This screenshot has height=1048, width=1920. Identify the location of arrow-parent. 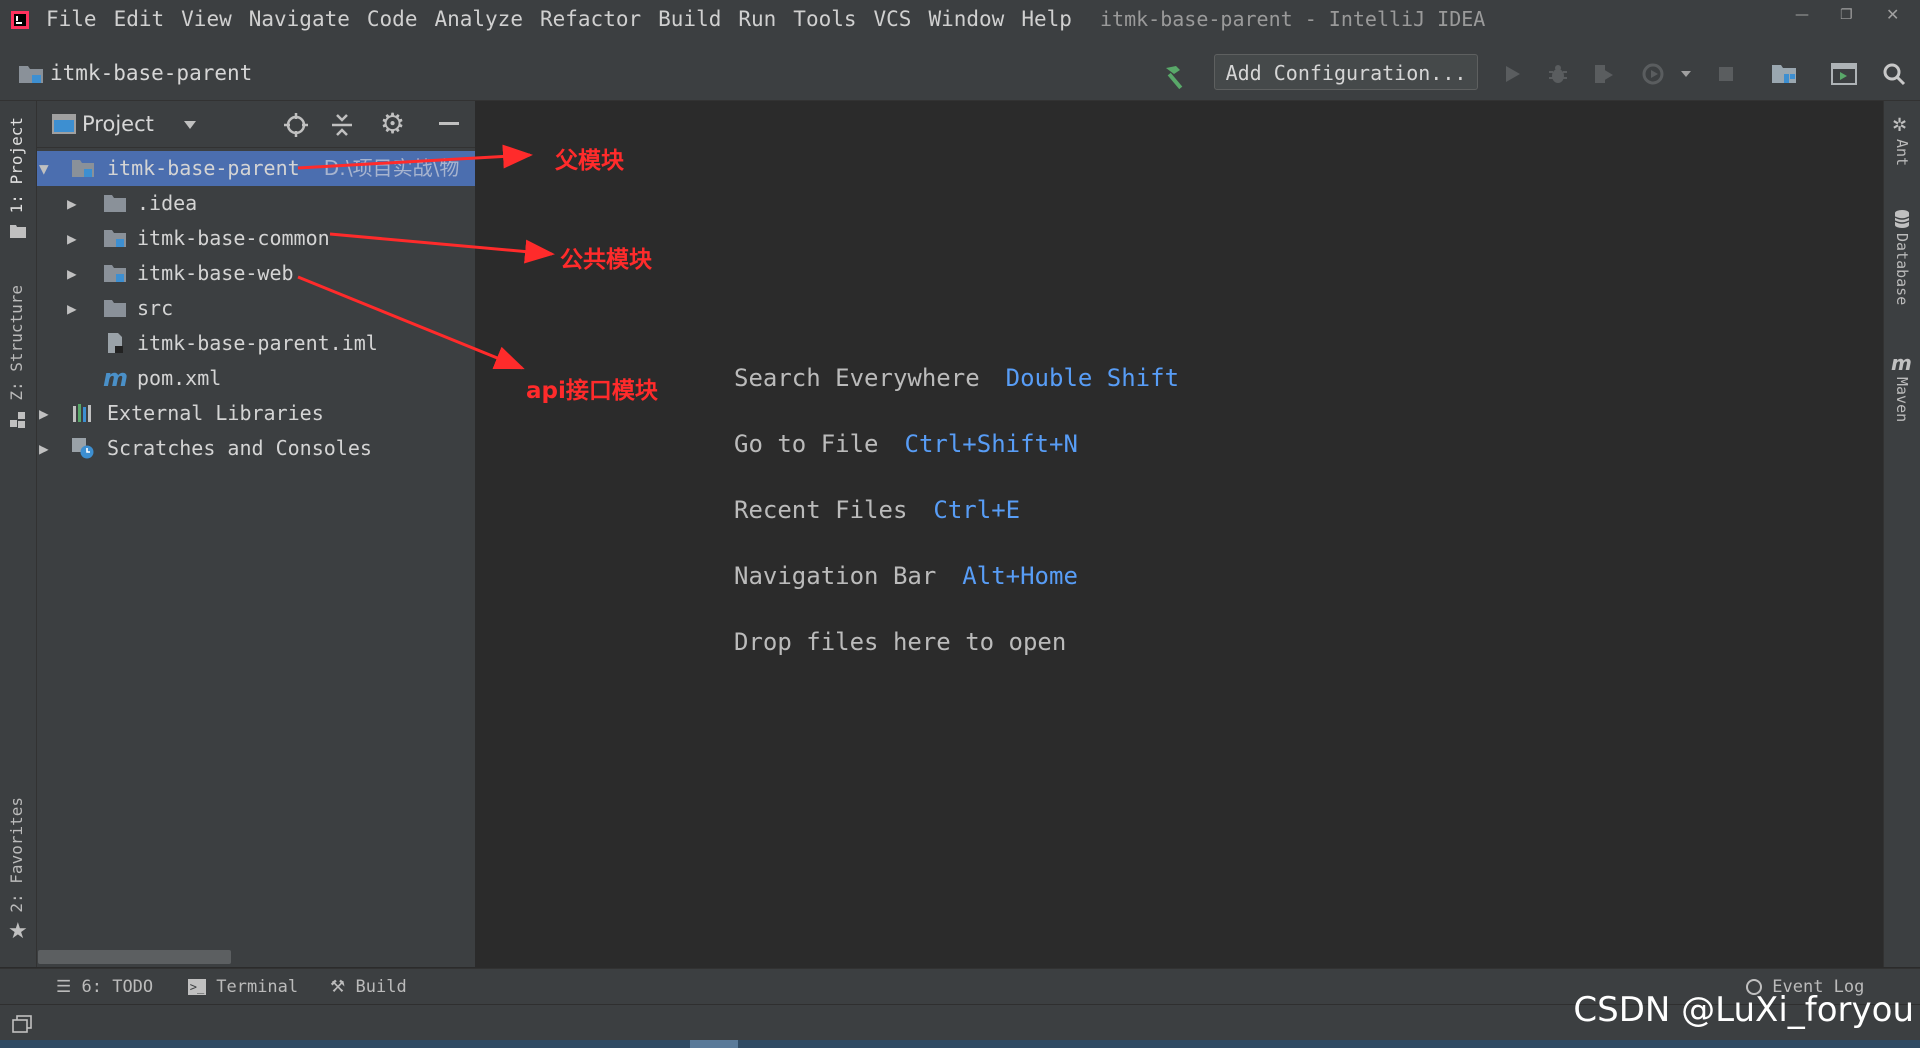
(415, 157).